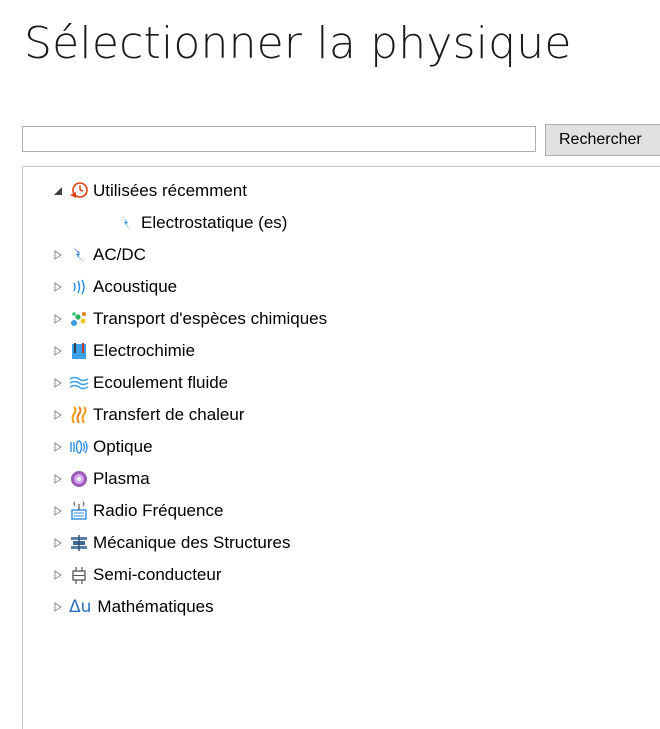 This screenshot has height=729, width=660. What do you see at coordinates (79, 383) in the screenshot?
I see `fluid-flow-icon` at bounding box center [79, 383].